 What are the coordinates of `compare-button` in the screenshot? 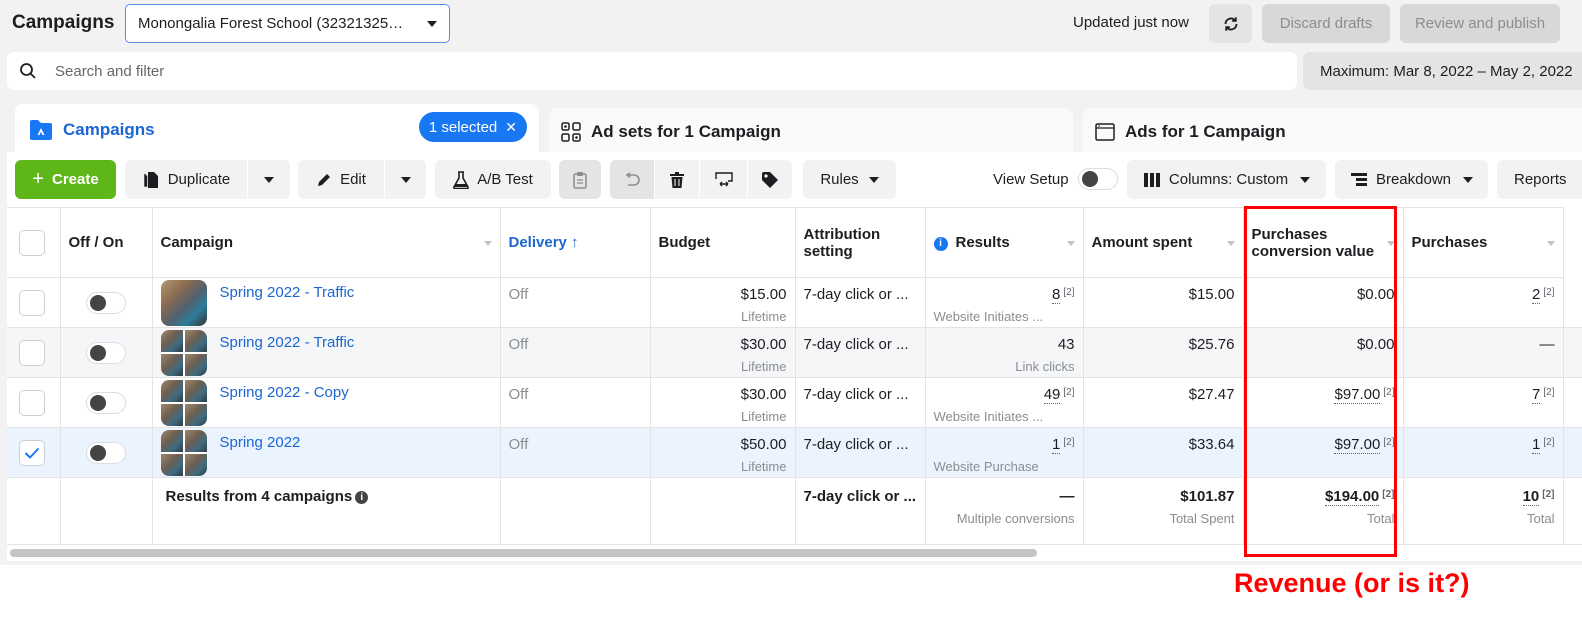 It's located at (723, 179).